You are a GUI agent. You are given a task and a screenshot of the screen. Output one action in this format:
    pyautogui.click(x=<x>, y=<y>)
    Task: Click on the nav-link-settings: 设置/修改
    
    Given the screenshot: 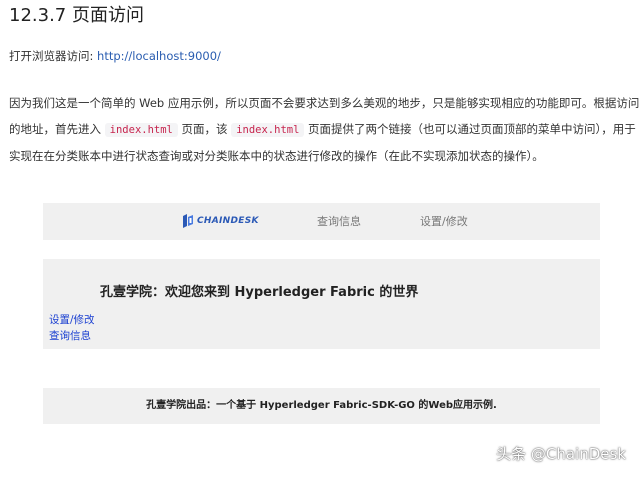 What is the action you would take?
    pyautogui.click(x=444, y=221)
    